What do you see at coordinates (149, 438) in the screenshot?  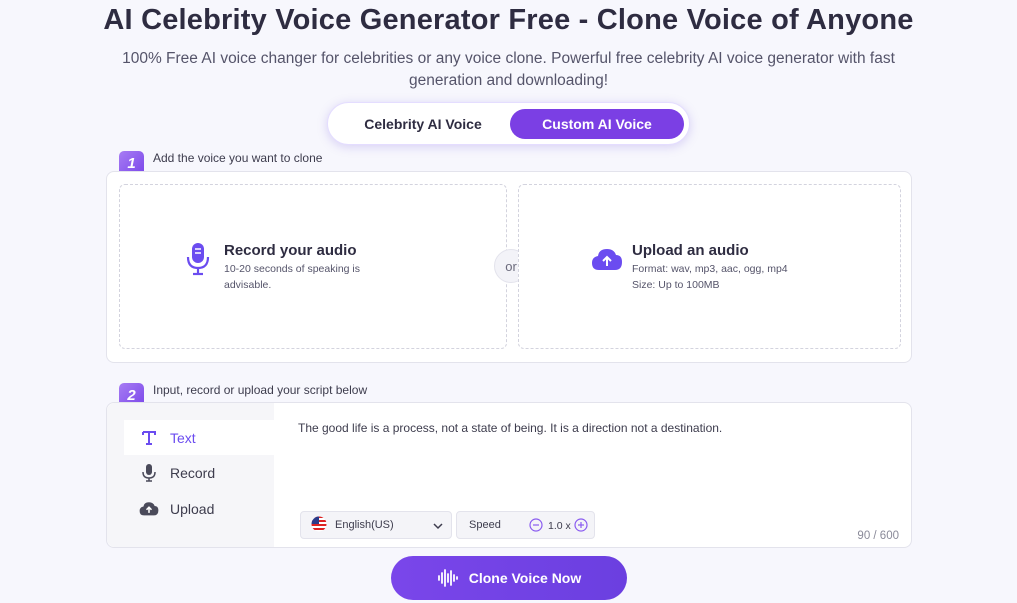 I see `text-icon` at bounding box center [149, 438].